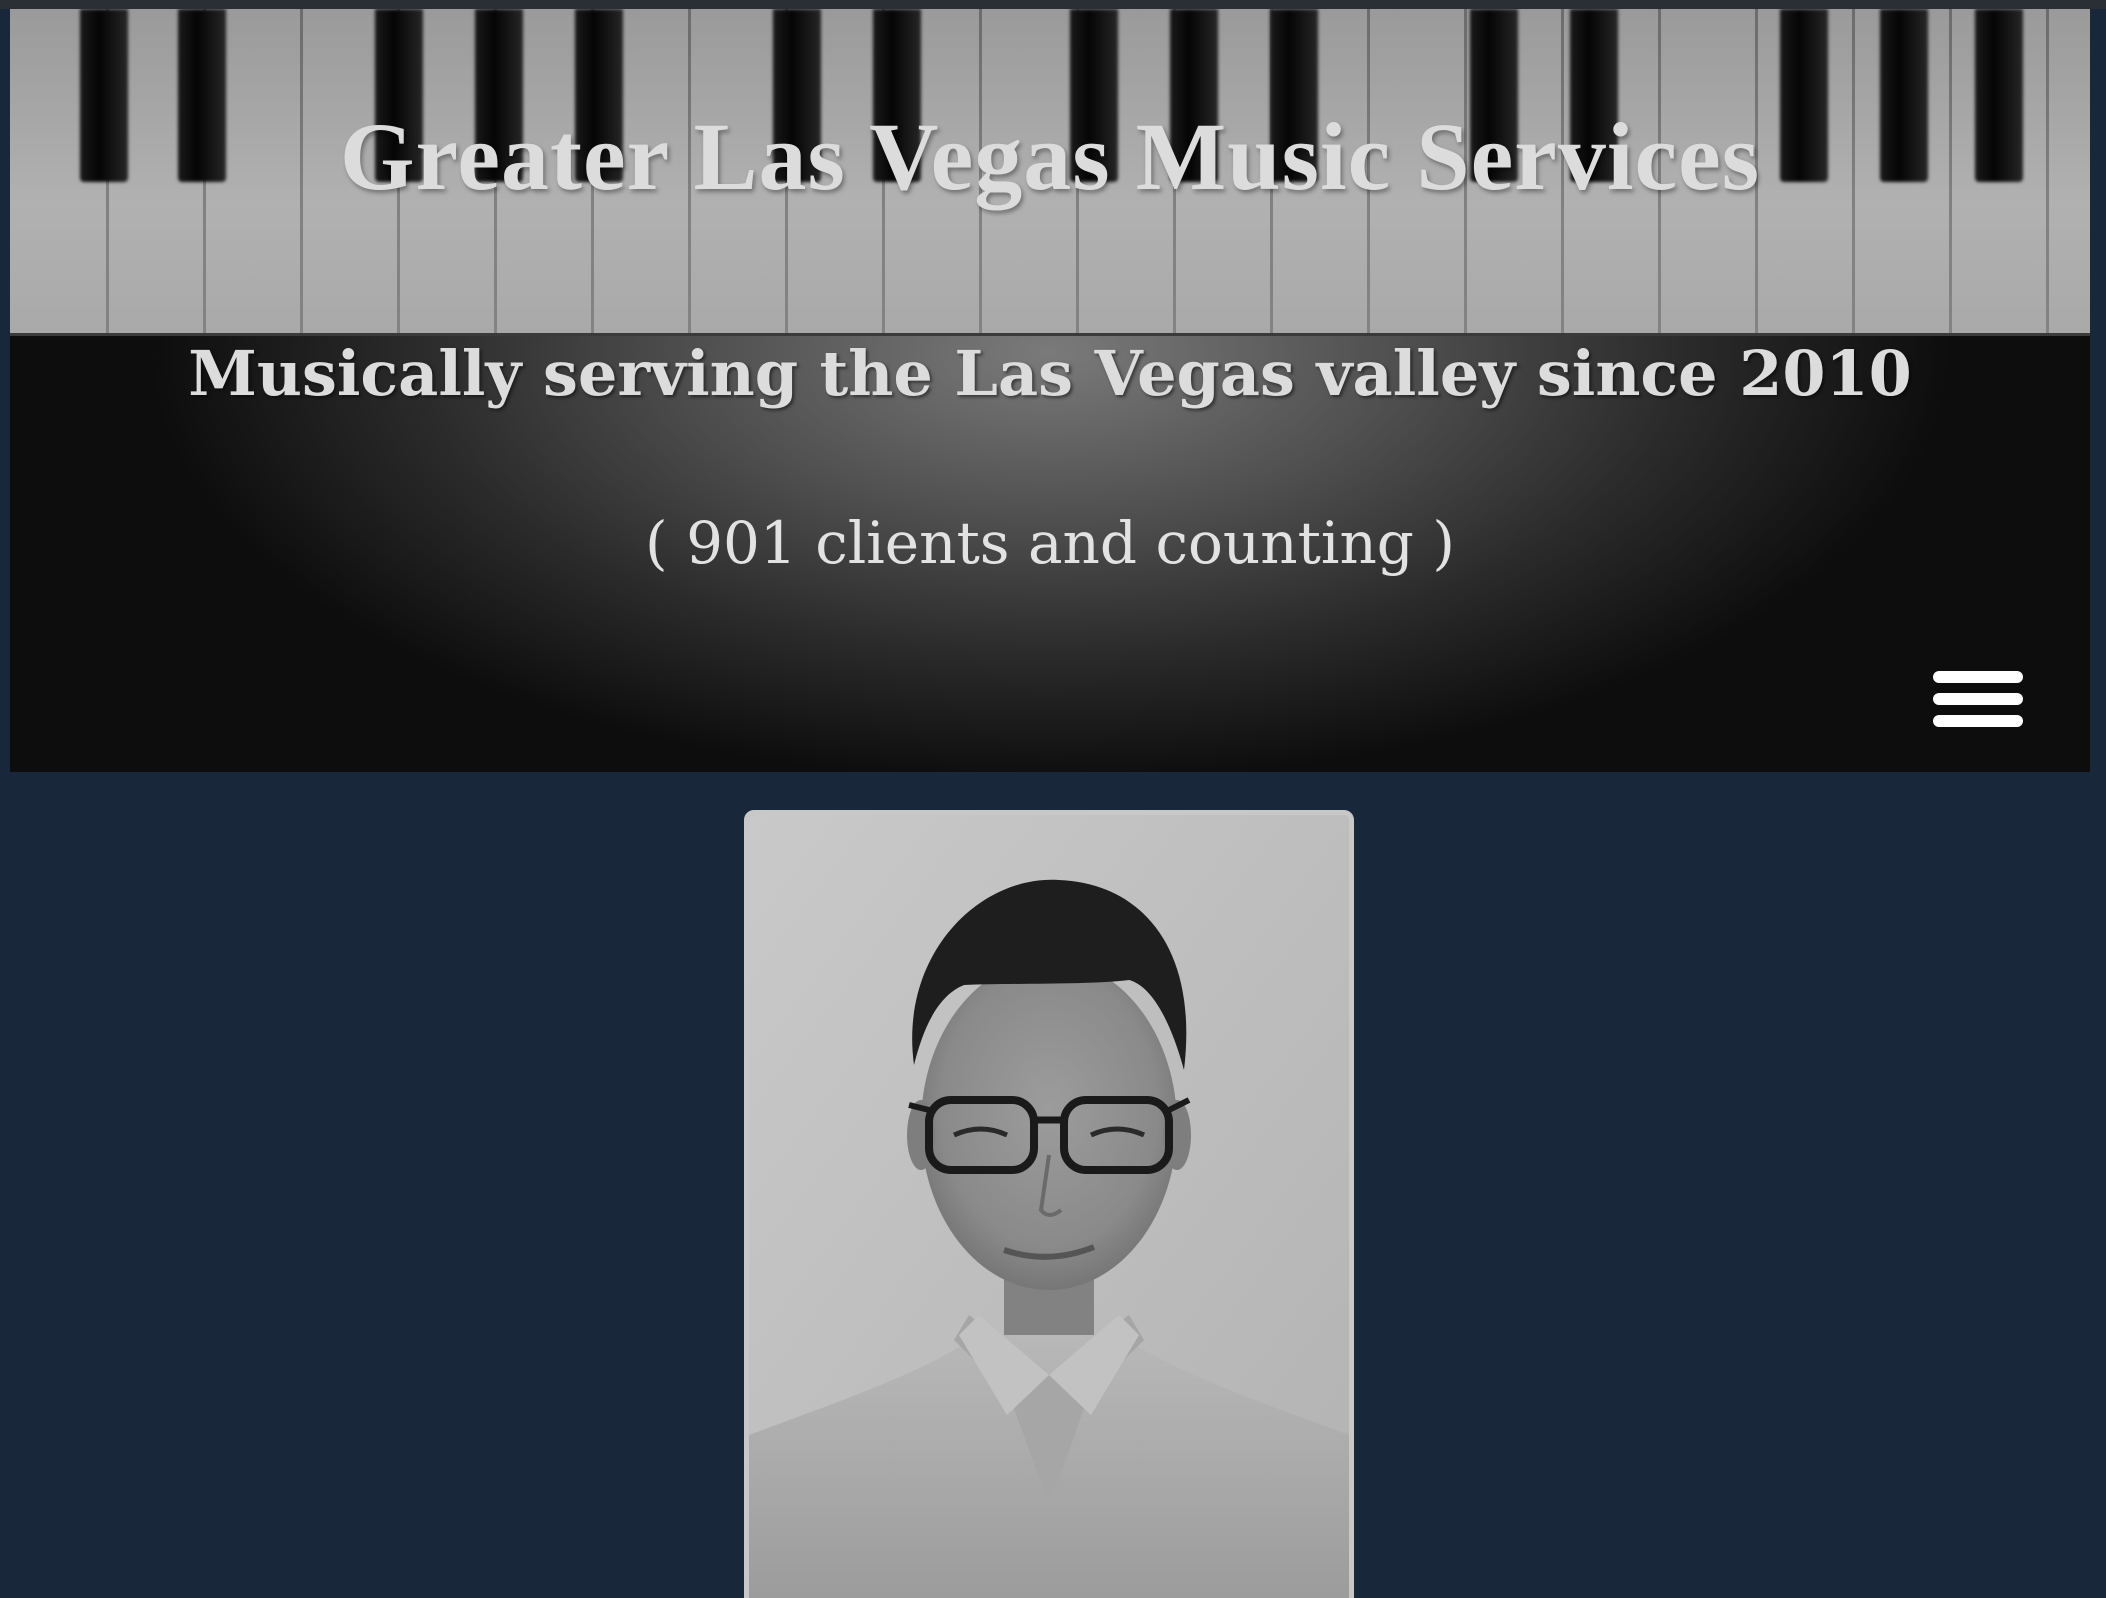 The width and height of the screenshot is (2106, 1598). What do you see at coordinates (1050, 156) in the screenshot?
I see `site-title: Greater Las Vegas Music Services` at bounding box center [1050, 156].